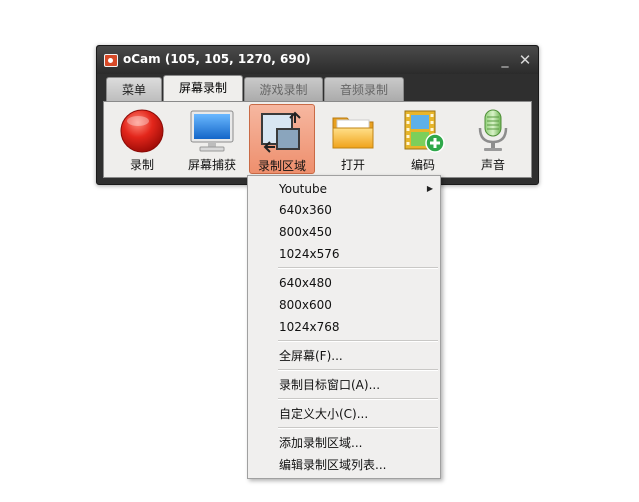 The width and height of the screenshot is (639, 502). I want to click on record-region-button: 录制区域, so click(282, 139).